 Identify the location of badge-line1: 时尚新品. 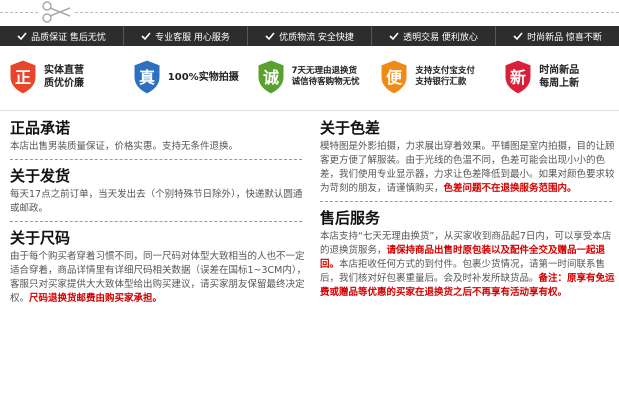
(559, 70).